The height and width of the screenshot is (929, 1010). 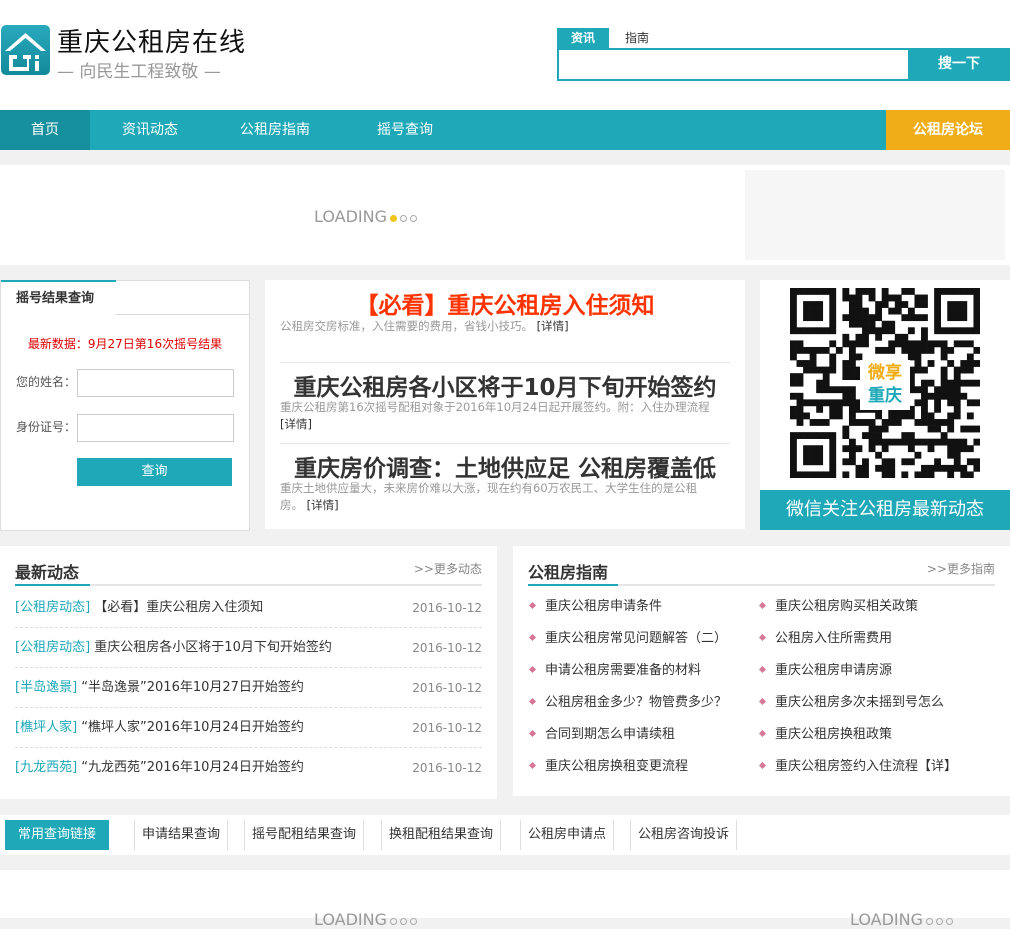 What do you see at coordinates (505, 385) in the screenshot?
I see `headline-title: 重庆公租房各小区将于10月下旬开始签约` at bounding box center [505, 385].